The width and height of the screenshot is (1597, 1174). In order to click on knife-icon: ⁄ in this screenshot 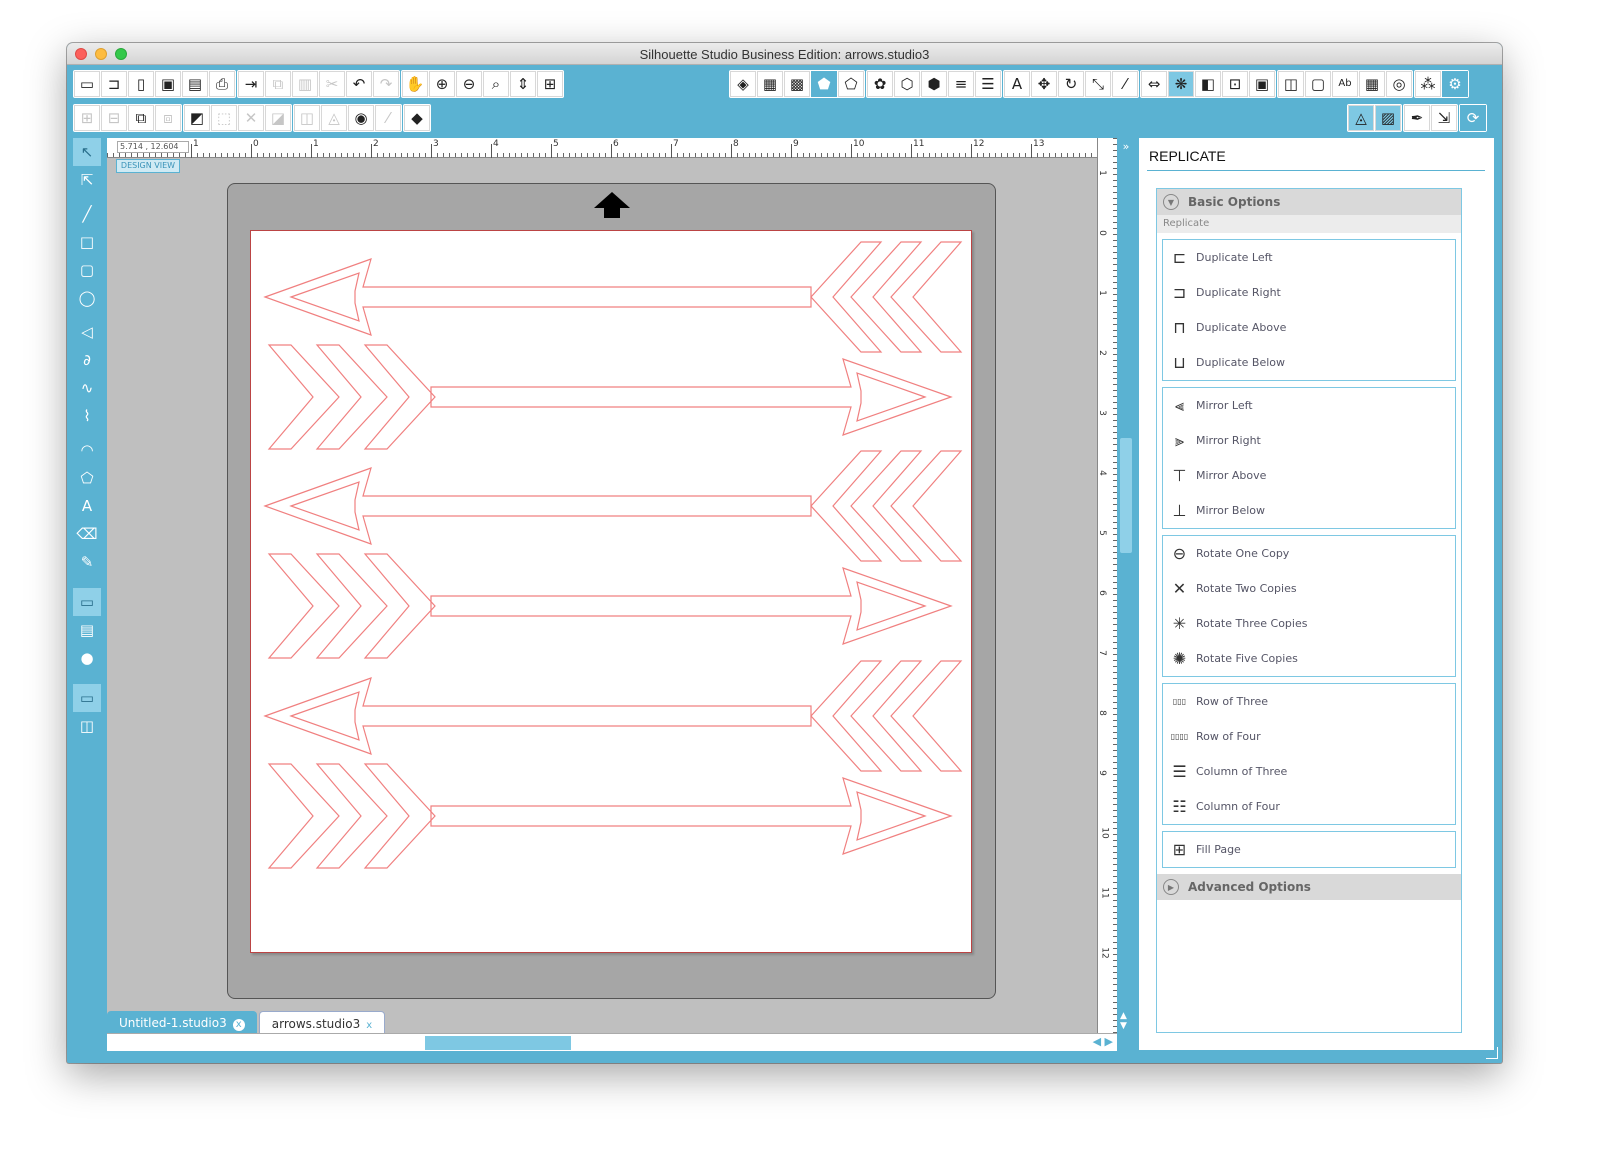, I will do `click(388, 118)`.